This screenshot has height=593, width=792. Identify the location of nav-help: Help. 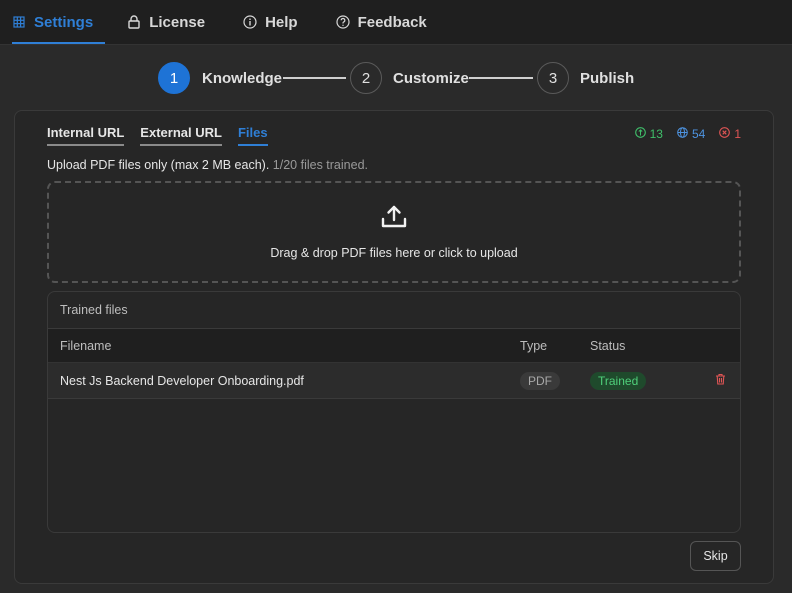
(270, 22).